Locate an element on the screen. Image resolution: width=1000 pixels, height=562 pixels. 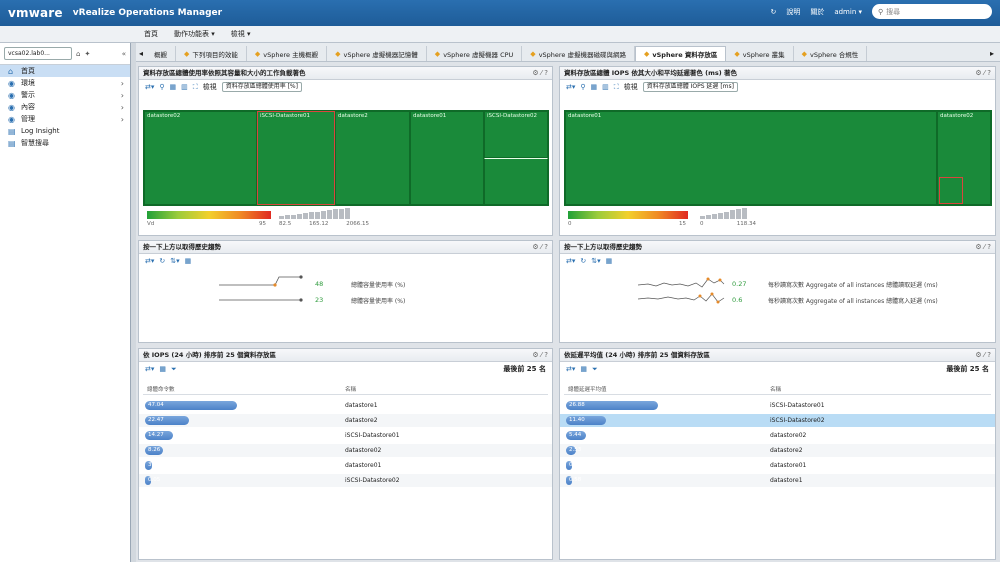
dashboard-tab: ◆ vSphere 叢集 is located at coordinates (760, 53).